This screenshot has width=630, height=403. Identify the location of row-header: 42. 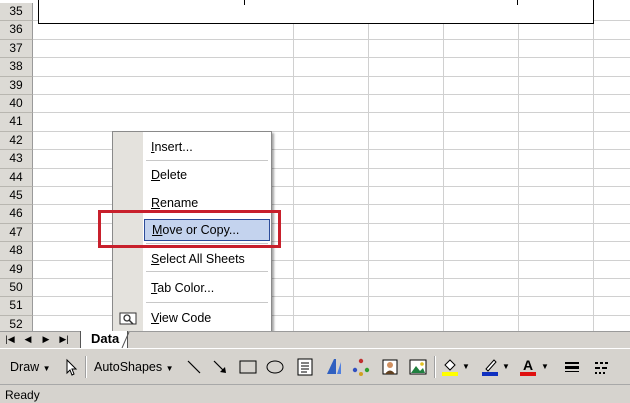
(16, 141).